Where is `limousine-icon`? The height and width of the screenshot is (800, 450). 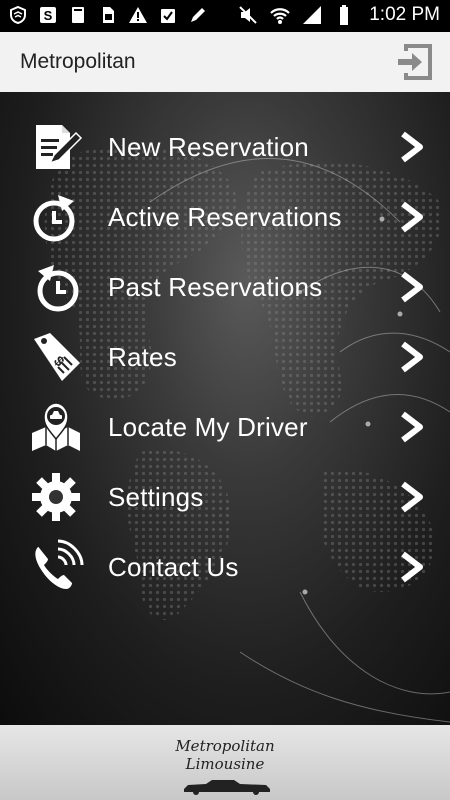
limousine-icon is located at coordinates (227, 787).